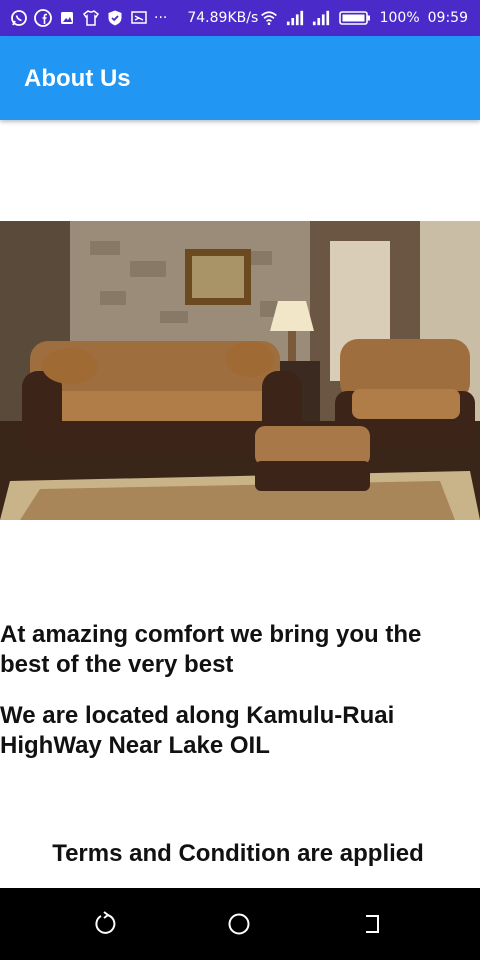 The width and height of the screenshot is (480, 960). What do you see at coordinates (129, 18) in the screenshot?
I see `notification-icons: ··· 74.89KB/s` at bounding box center [129, 18].